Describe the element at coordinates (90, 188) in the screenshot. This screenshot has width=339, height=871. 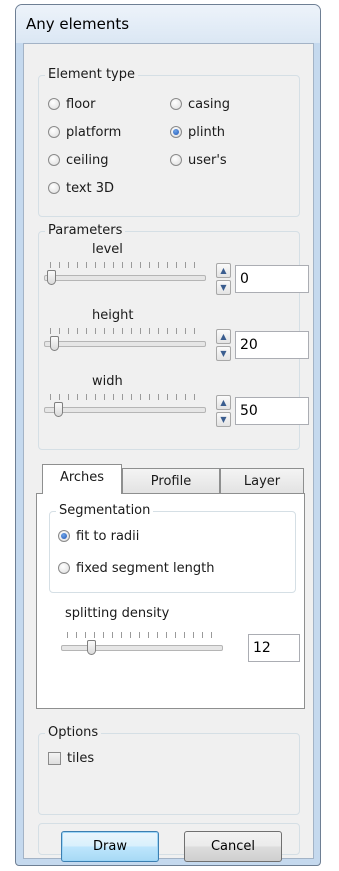
I see `radio-label: text 3D` at that location.